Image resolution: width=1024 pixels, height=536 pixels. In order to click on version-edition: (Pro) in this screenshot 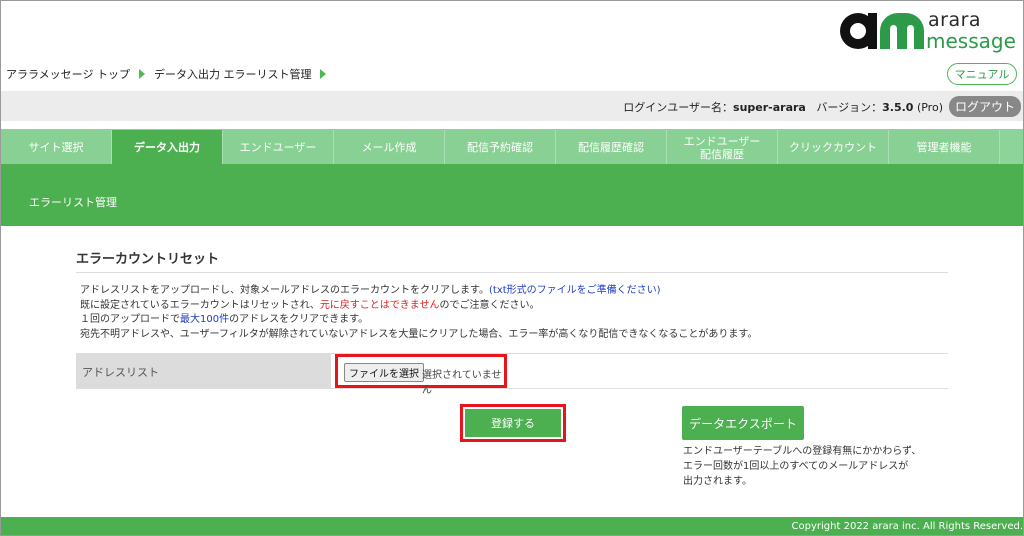, I will do `click(929, 107)`.